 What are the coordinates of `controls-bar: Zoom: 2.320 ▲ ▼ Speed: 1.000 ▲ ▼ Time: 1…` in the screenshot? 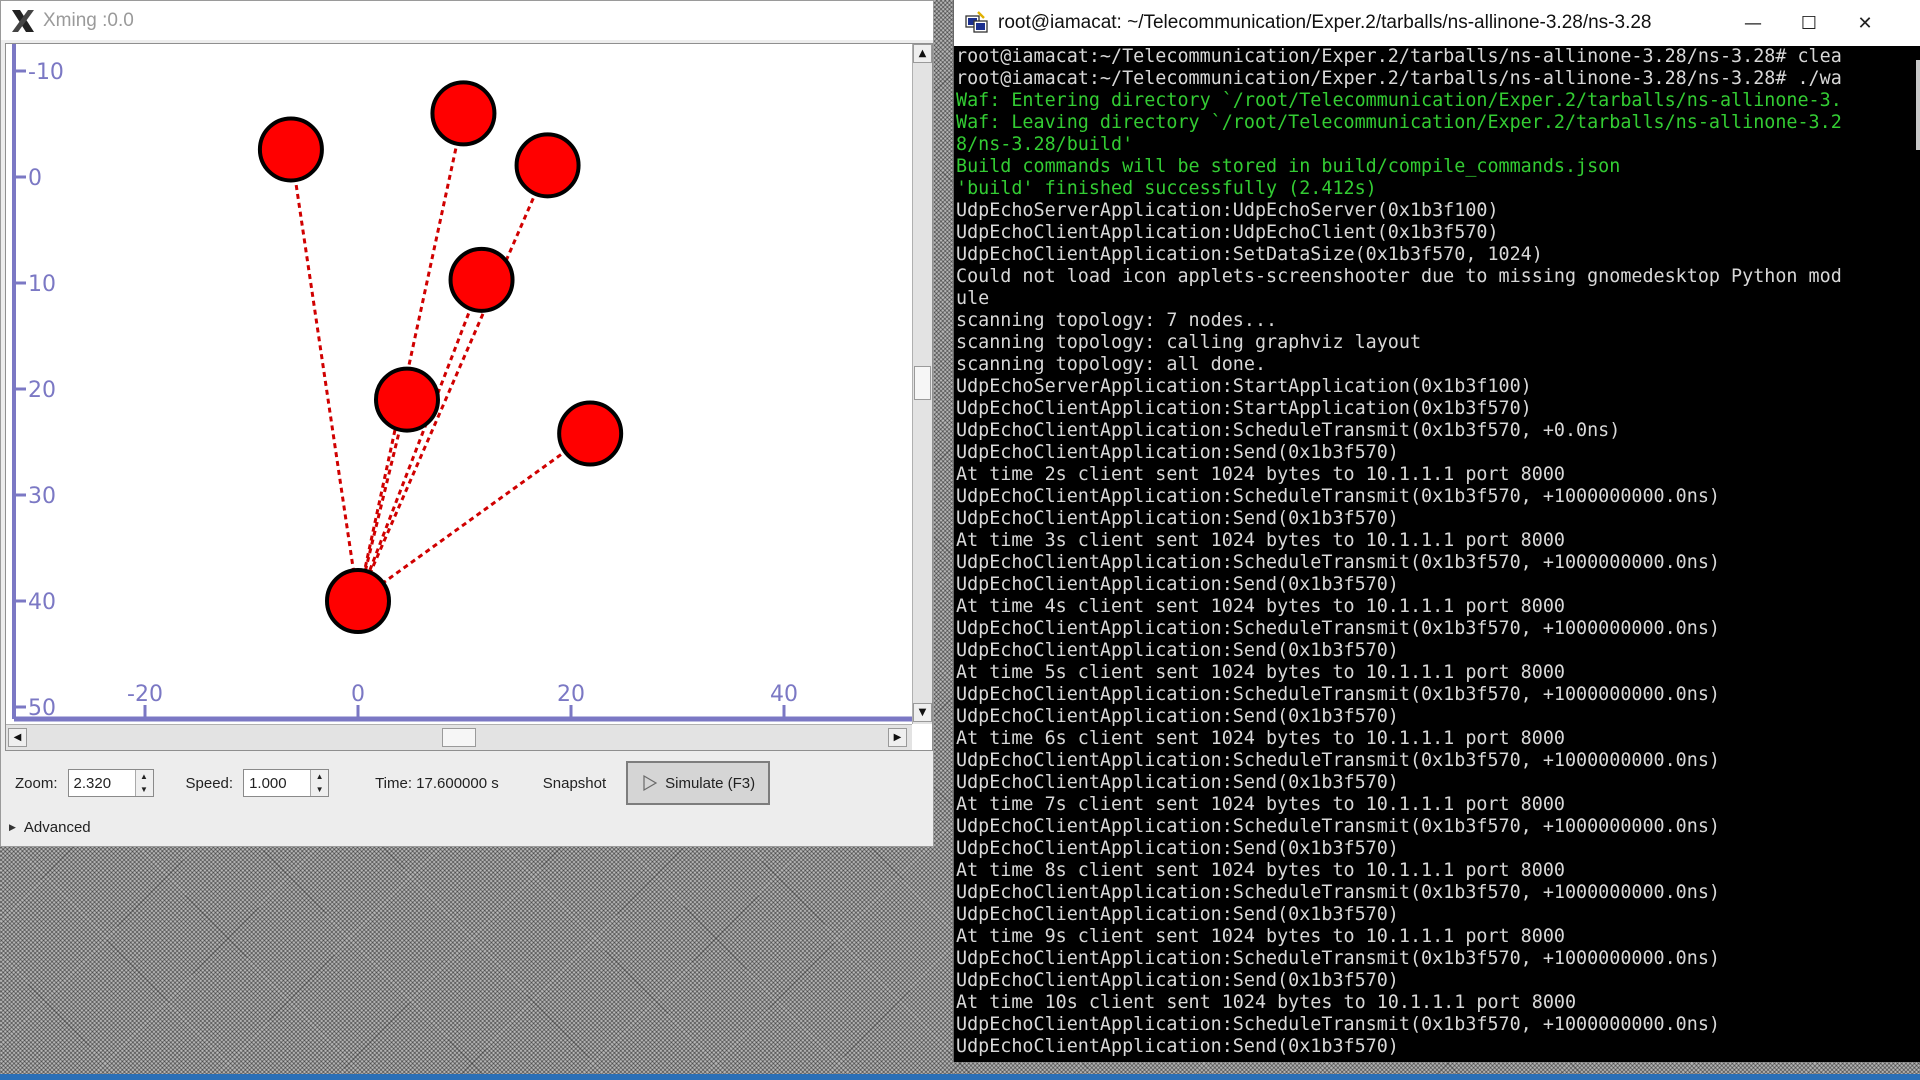 It's located at (469, 783).